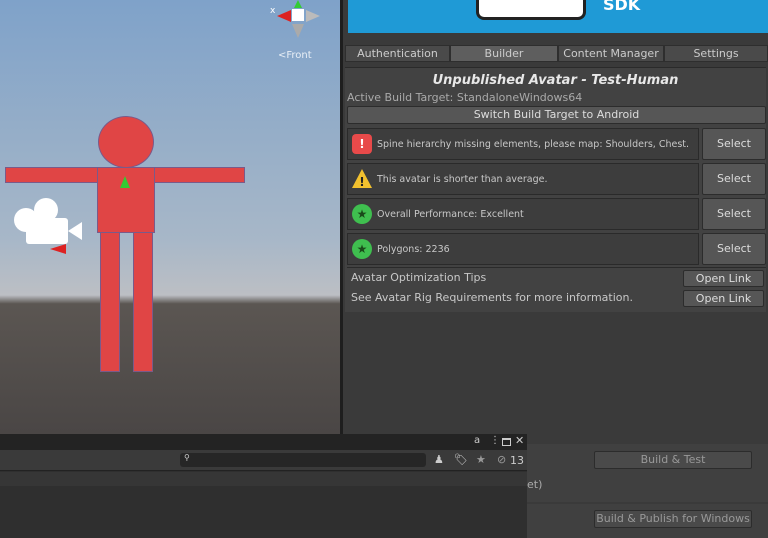 This screenshot has width=768, height=538. What do you see at coordinates (555, 80) in the screenshot?
I see `avatar-title: Unpublished Avatar - Test-Human` at bounding box center [555, 80].